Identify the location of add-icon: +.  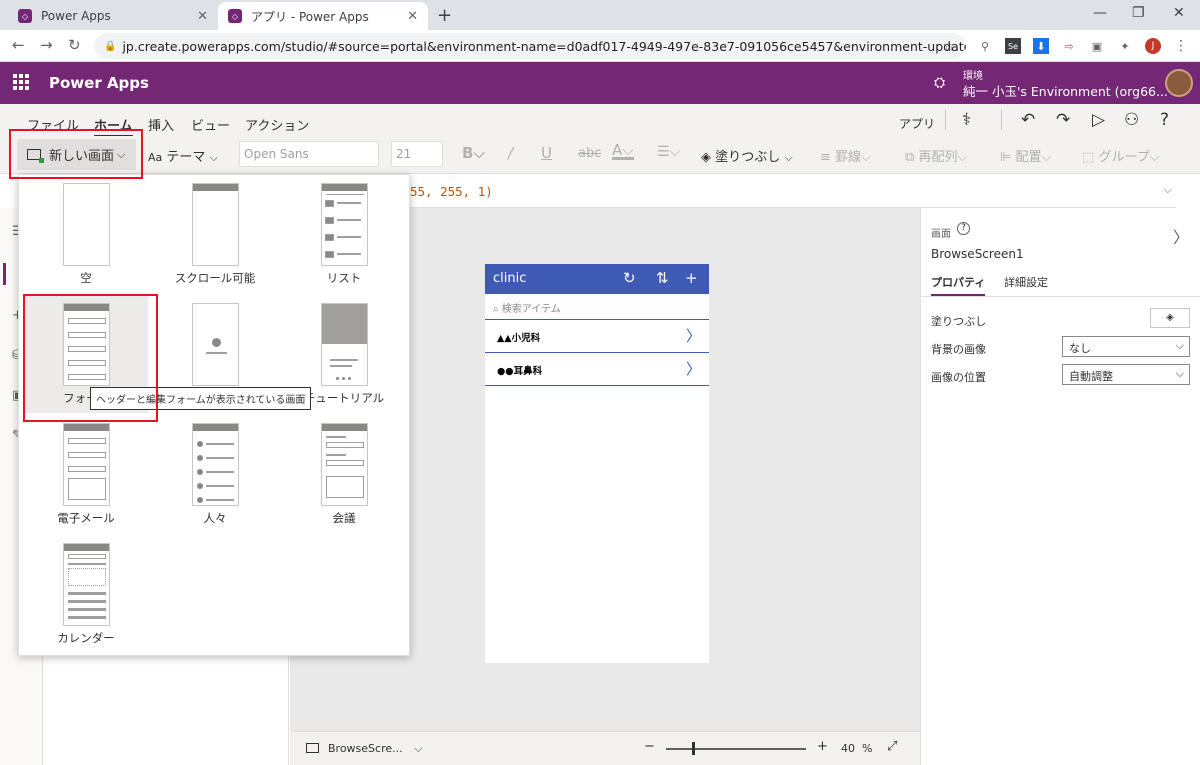
(691, 278).